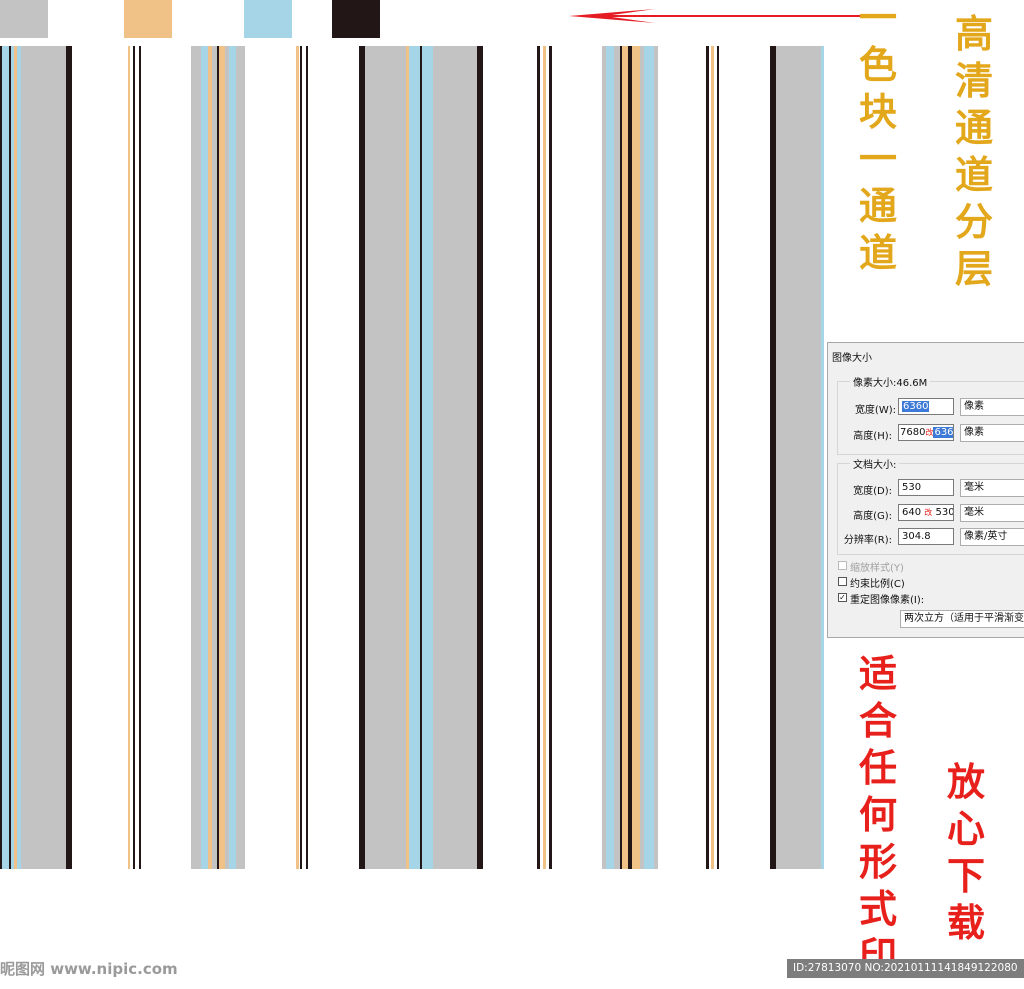  I want to click on doc-height-unit-select: 毫米, so click(992, 513).